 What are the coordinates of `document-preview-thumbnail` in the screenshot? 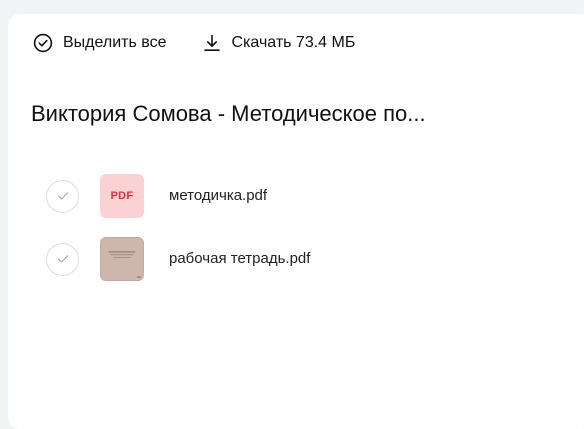 It's located at (122, 259).